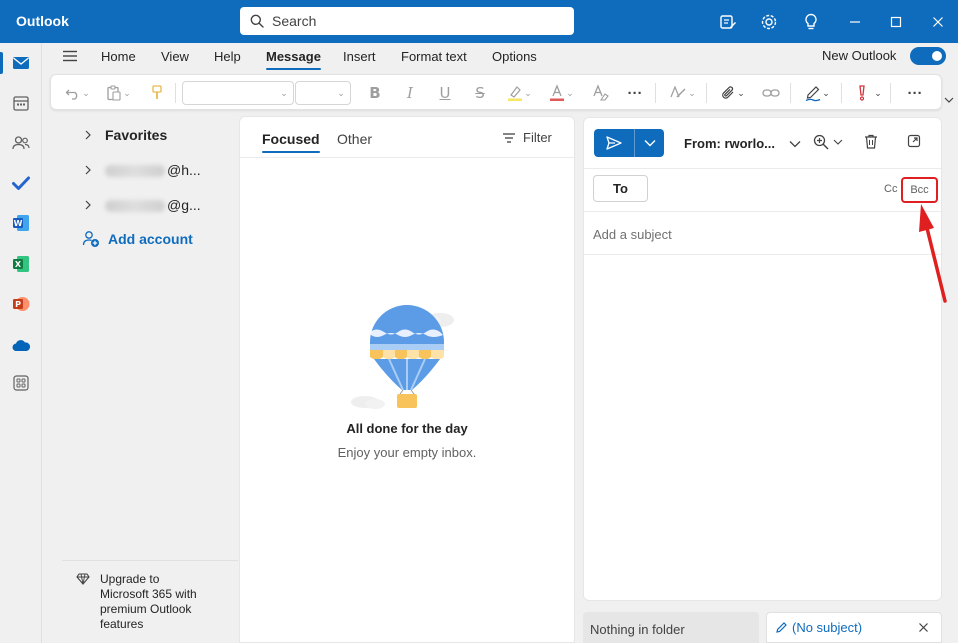  I want to click on close-icon, so click(938, 22).